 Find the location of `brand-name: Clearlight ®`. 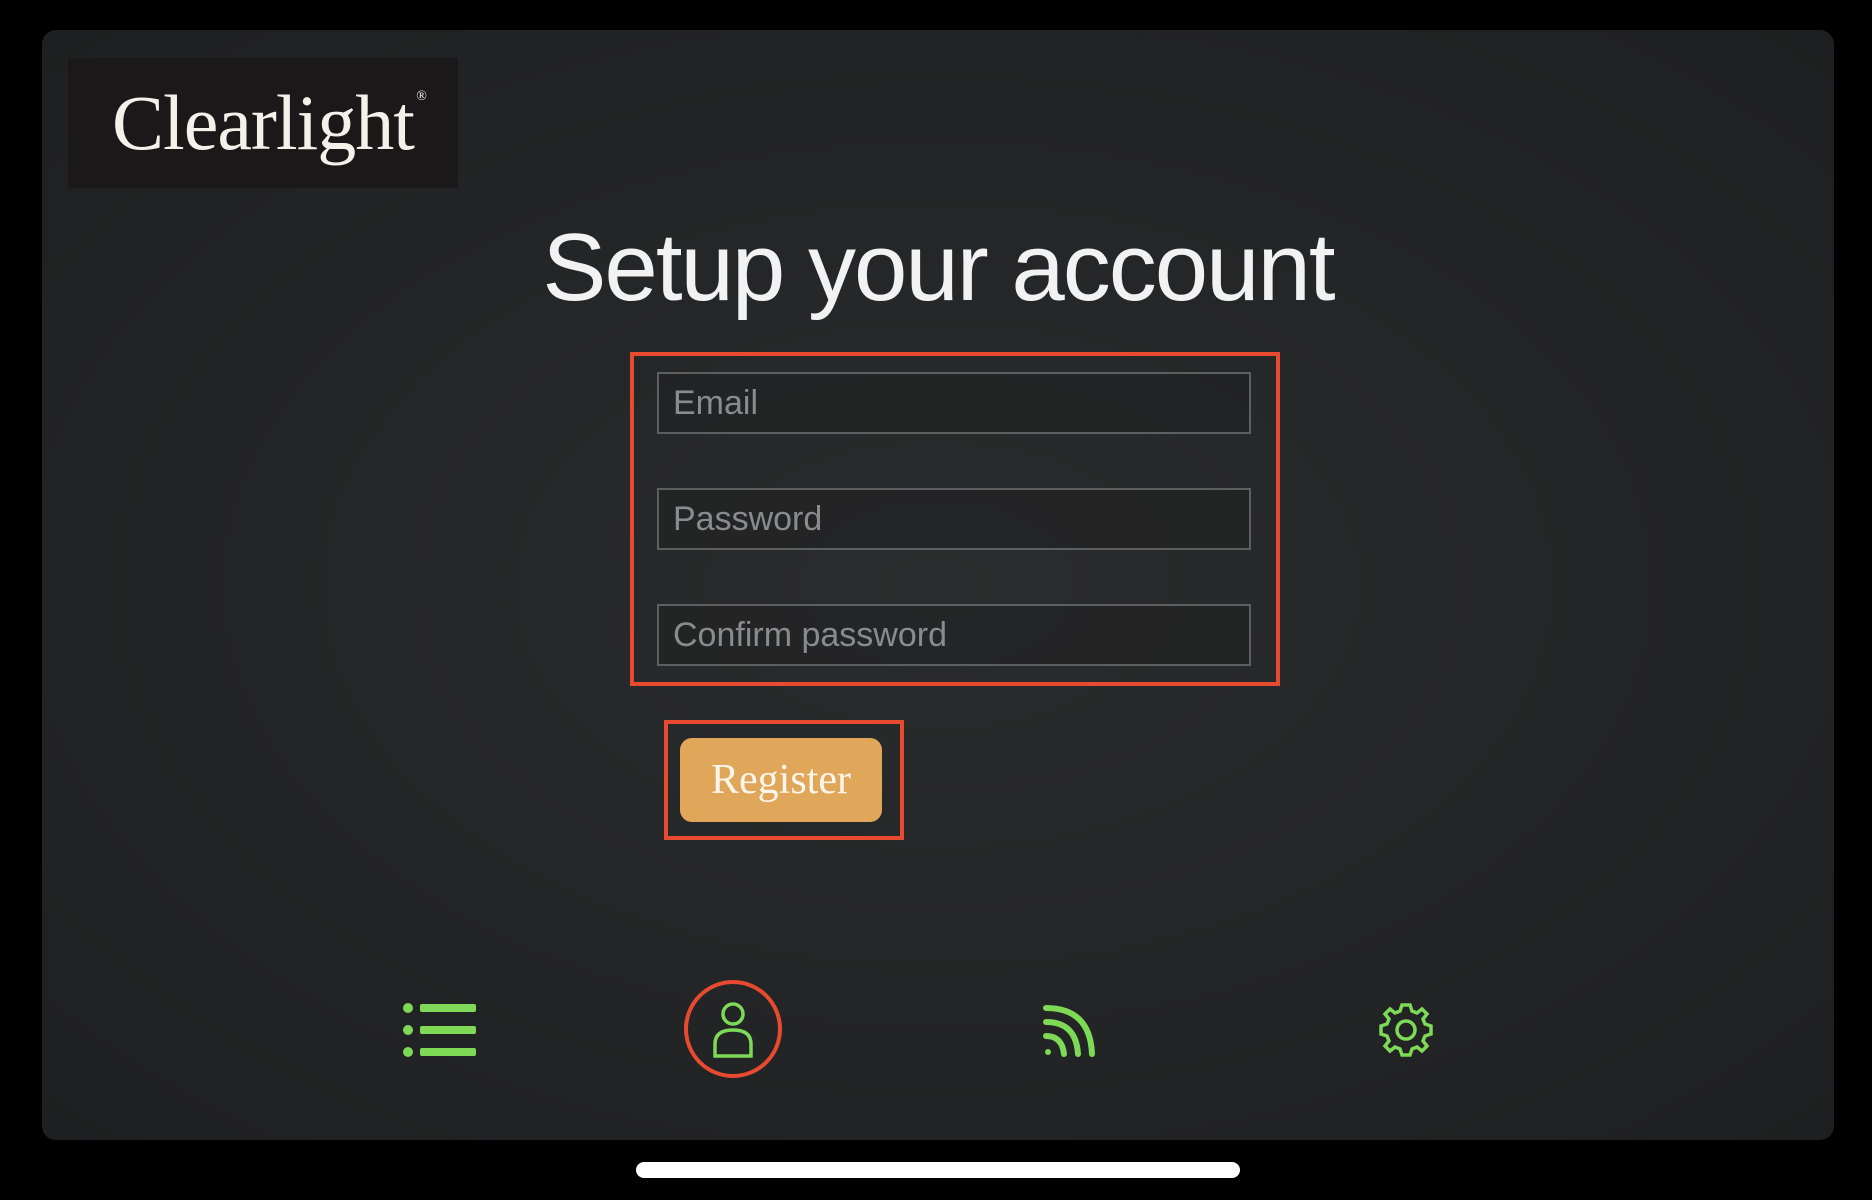

brand-name: Clearlight ® is located at coordinates (269, 122).